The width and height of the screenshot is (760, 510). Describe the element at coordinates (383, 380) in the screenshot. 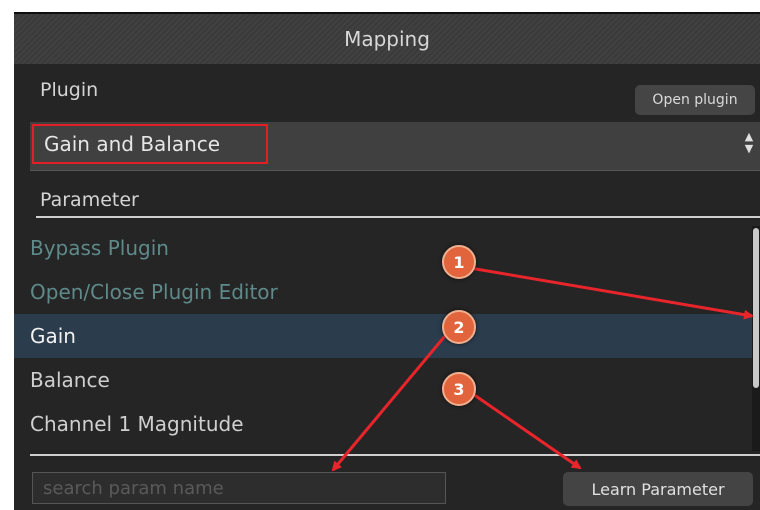

I see `list-item-balance: Balance` at that location.